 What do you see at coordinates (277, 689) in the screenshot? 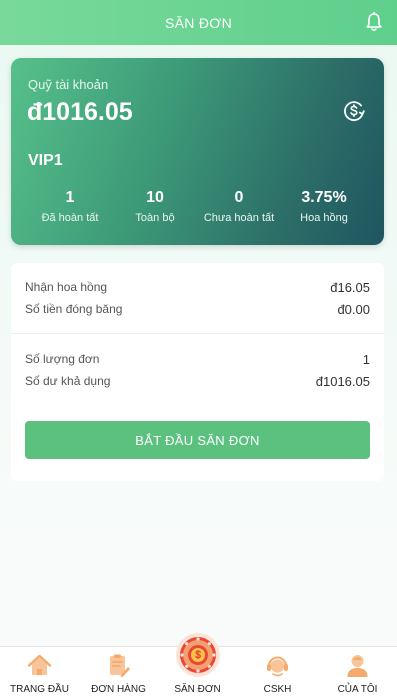
I see `tab-label: CSKH` at bounding box center [277, 689].